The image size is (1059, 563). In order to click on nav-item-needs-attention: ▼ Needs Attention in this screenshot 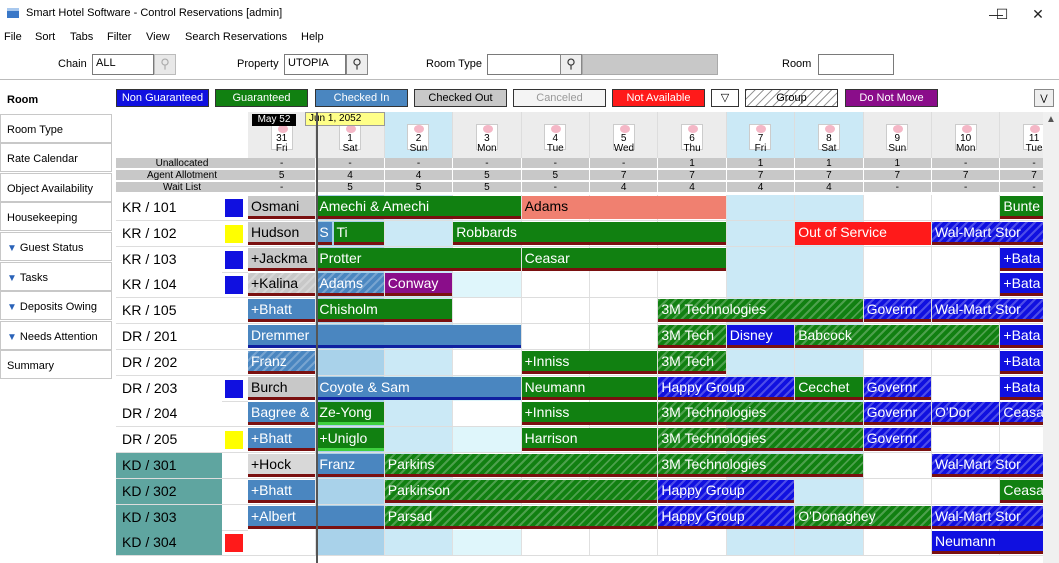, I will do `click(56, 335)`.